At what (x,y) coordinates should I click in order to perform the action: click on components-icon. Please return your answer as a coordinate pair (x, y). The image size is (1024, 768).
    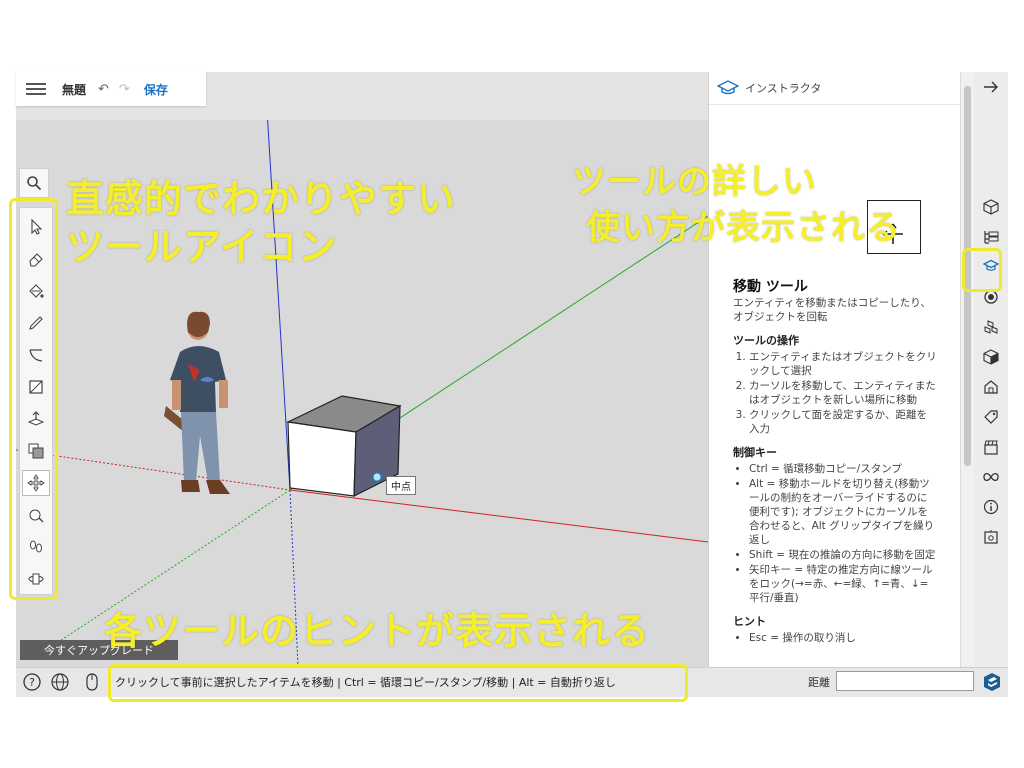
    Looking at the image, I should click on (991, 327).